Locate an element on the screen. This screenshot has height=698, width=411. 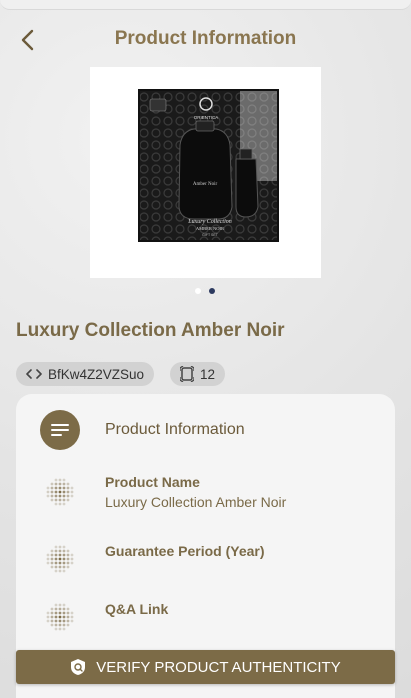
field-label: Product Name is located at coordinates (152, 482).